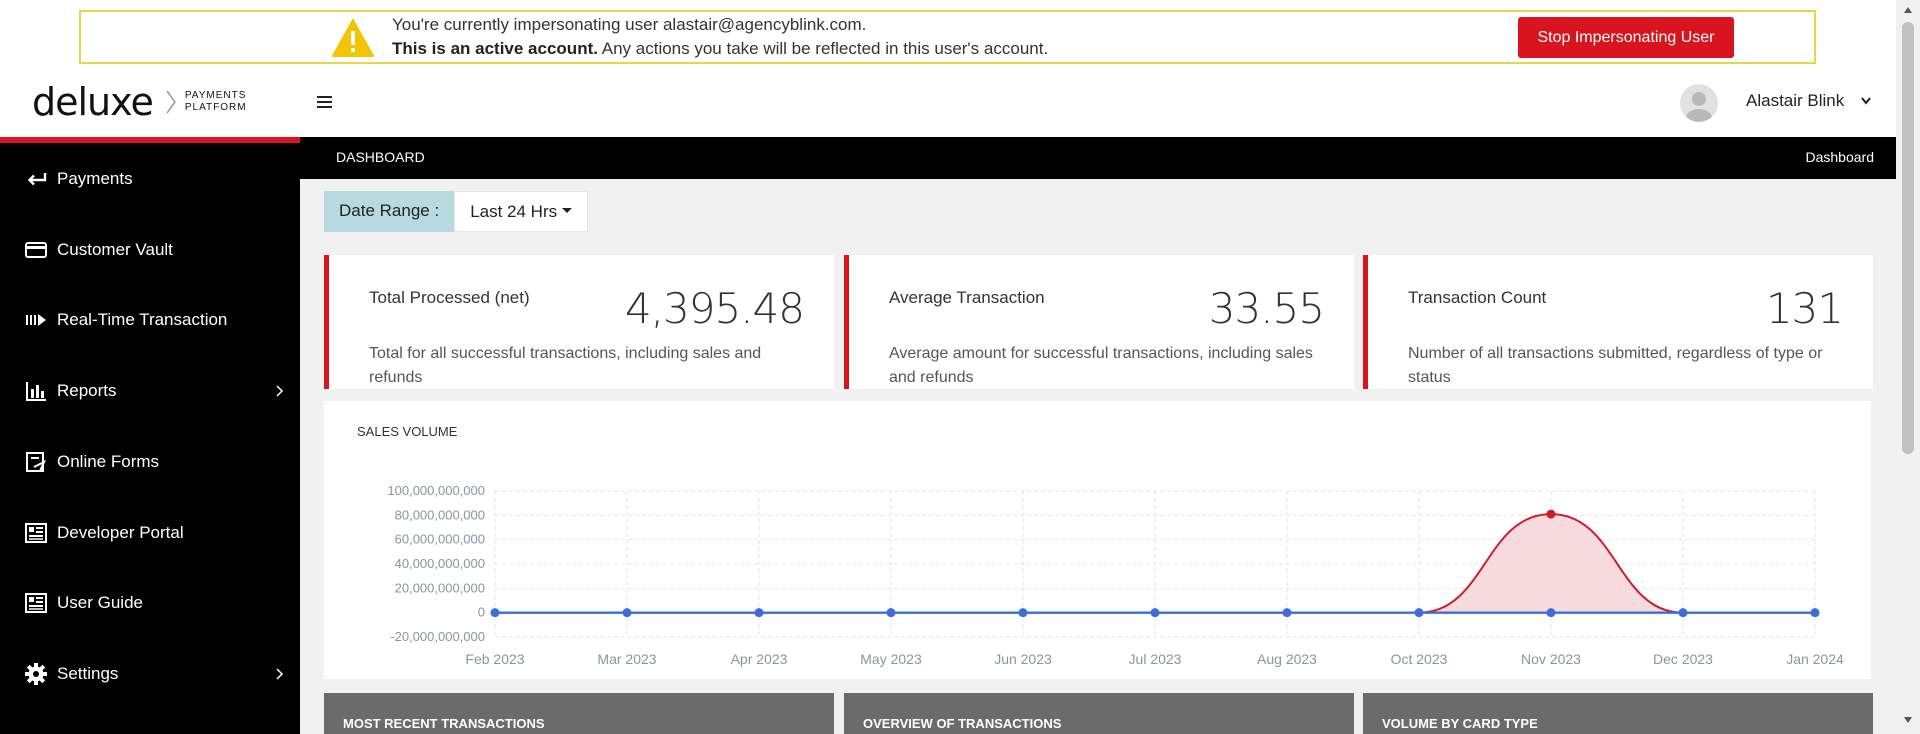 The width and height of the screenshot is (1920, 734). What do you see at coordinates (380, 157) in the screenshot?
I see `page-title: DASHBOARD` at bounding box center [380, 157].